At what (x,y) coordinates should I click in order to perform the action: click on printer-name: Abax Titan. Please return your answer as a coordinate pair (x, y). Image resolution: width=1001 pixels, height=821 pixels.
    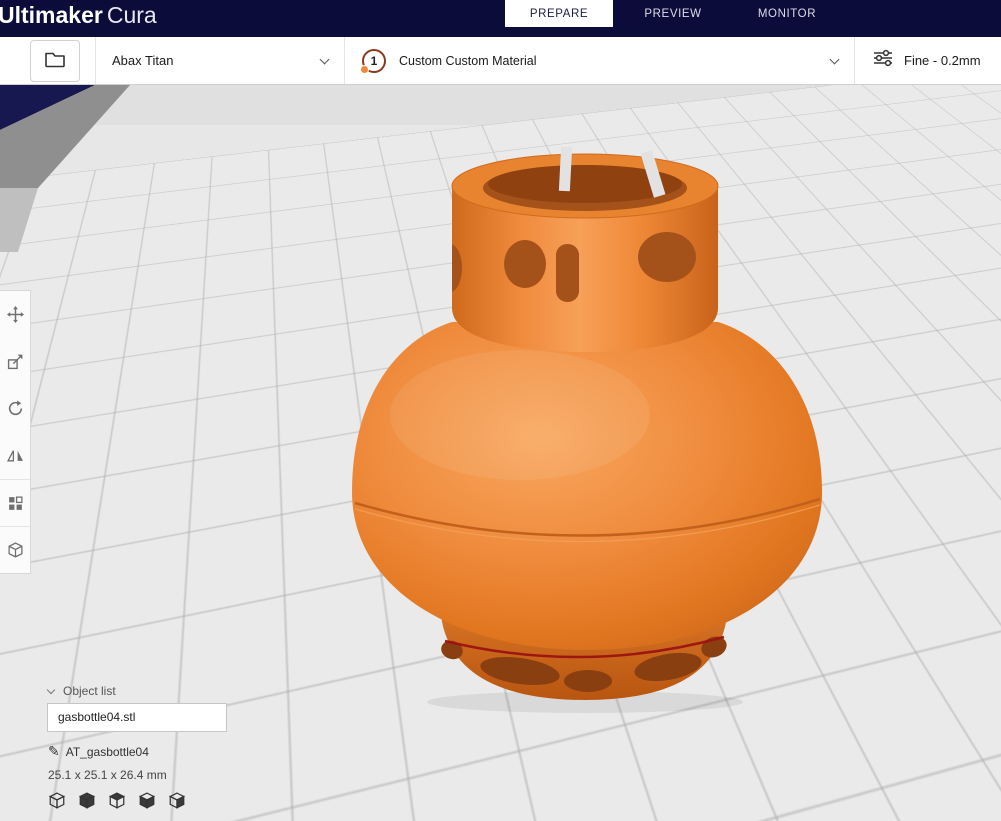
    Looking at the image, I should click on (143, 60).